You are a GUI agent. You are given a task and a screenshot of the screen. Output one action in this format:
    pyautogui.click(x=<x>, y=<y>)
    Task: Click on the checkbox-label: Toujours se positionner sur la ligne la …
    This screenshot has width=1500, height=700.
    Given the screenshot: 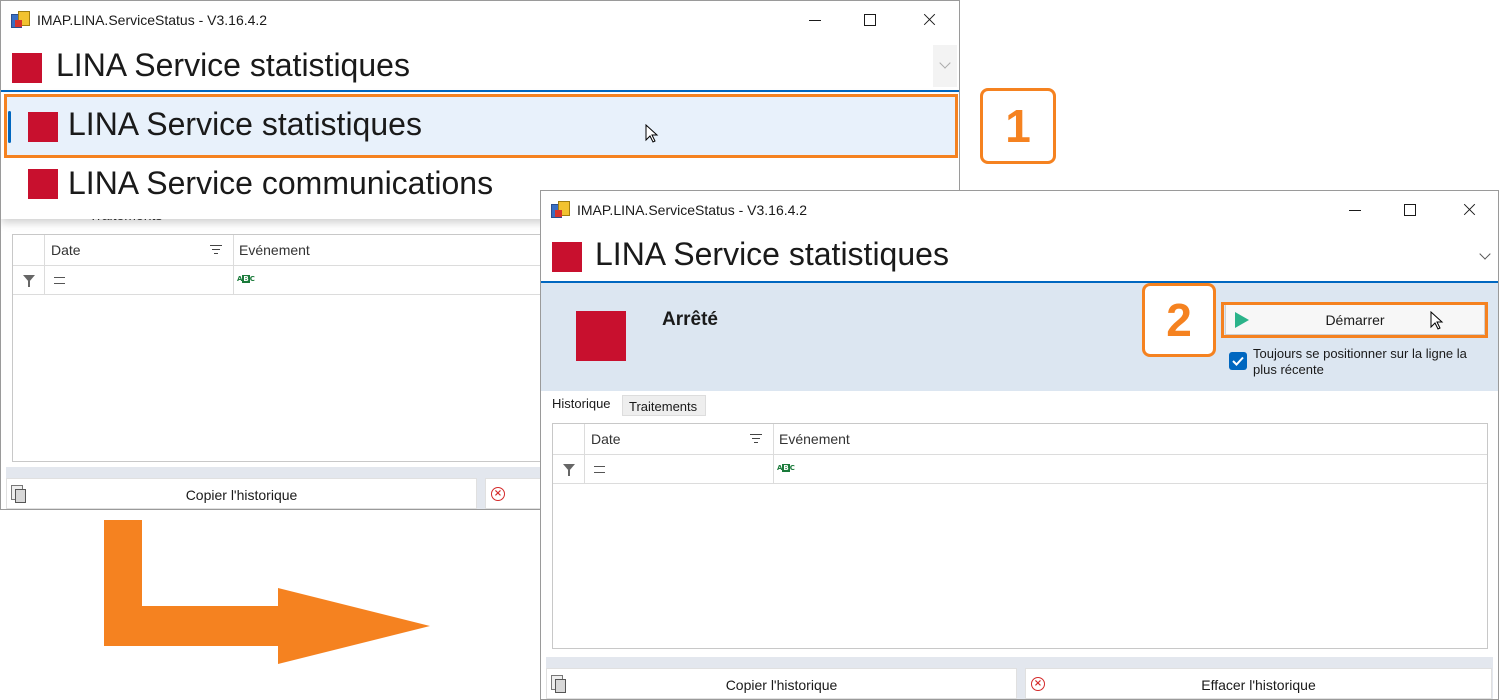 What is the action you would take?
    pyautogui.click(x=1368, y=362)
    